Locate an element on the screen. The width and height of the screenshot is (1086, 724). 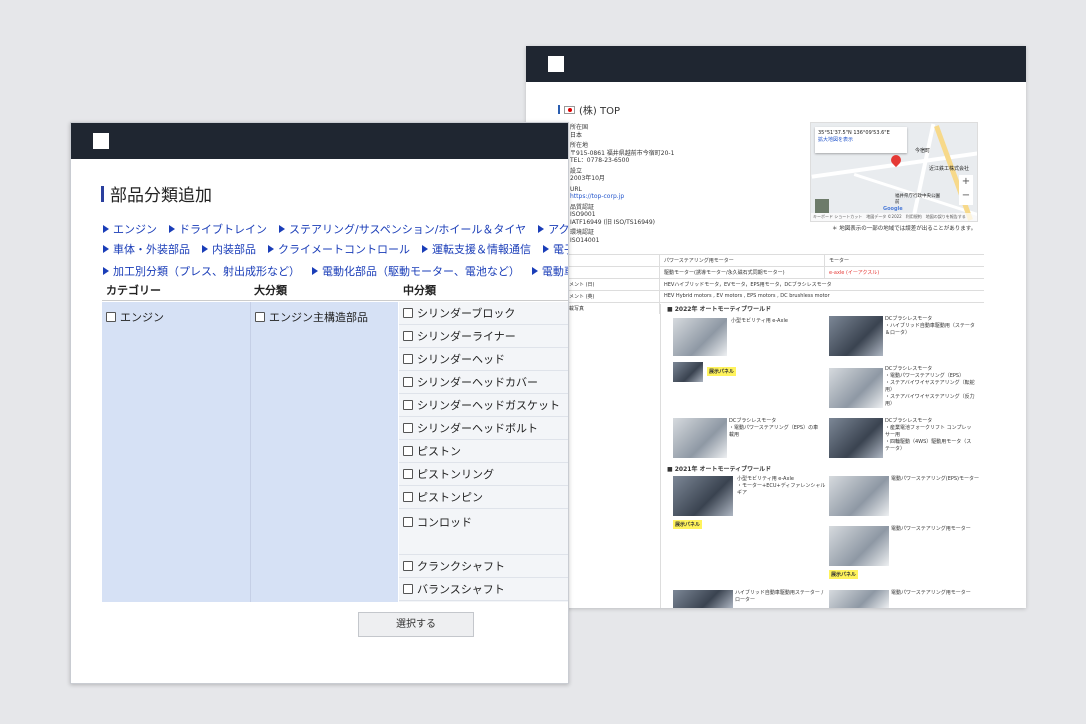
list-item: シリンダーヘッドガスケット is located at coordinates (483, 405).